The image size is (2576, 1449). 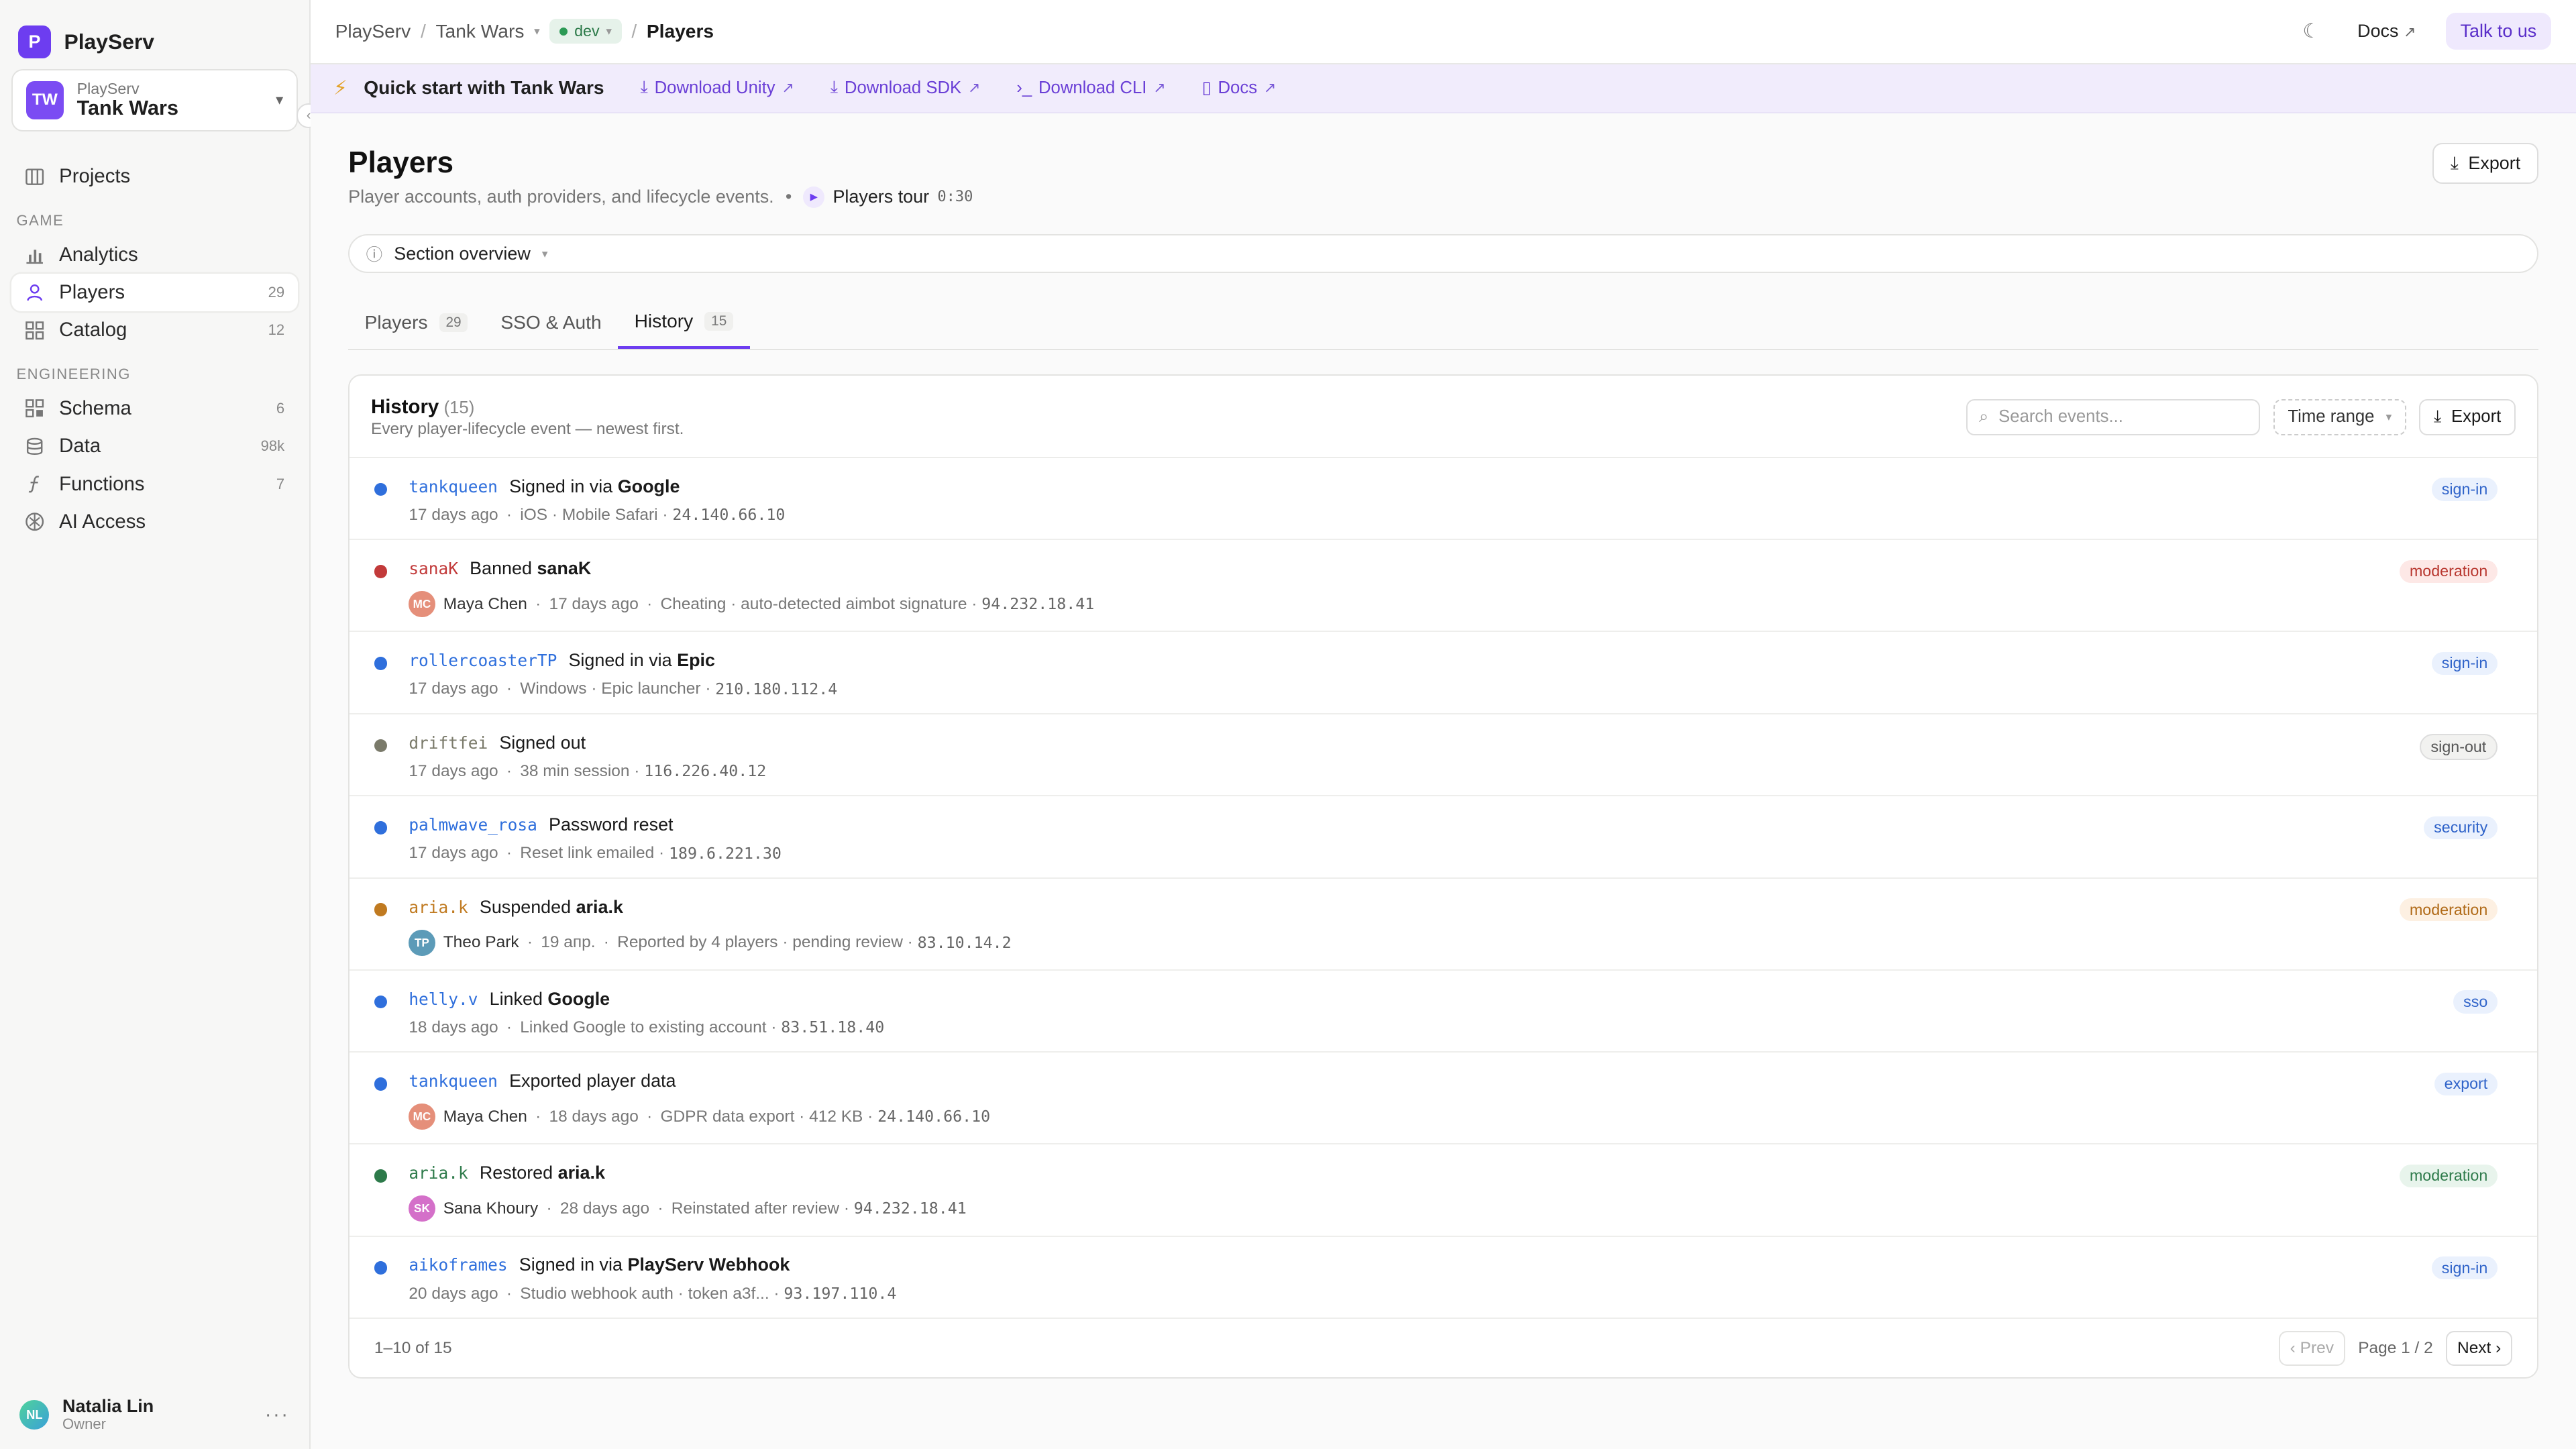 I want to click on tab-players: Players 29, so click(x=416, y=323).